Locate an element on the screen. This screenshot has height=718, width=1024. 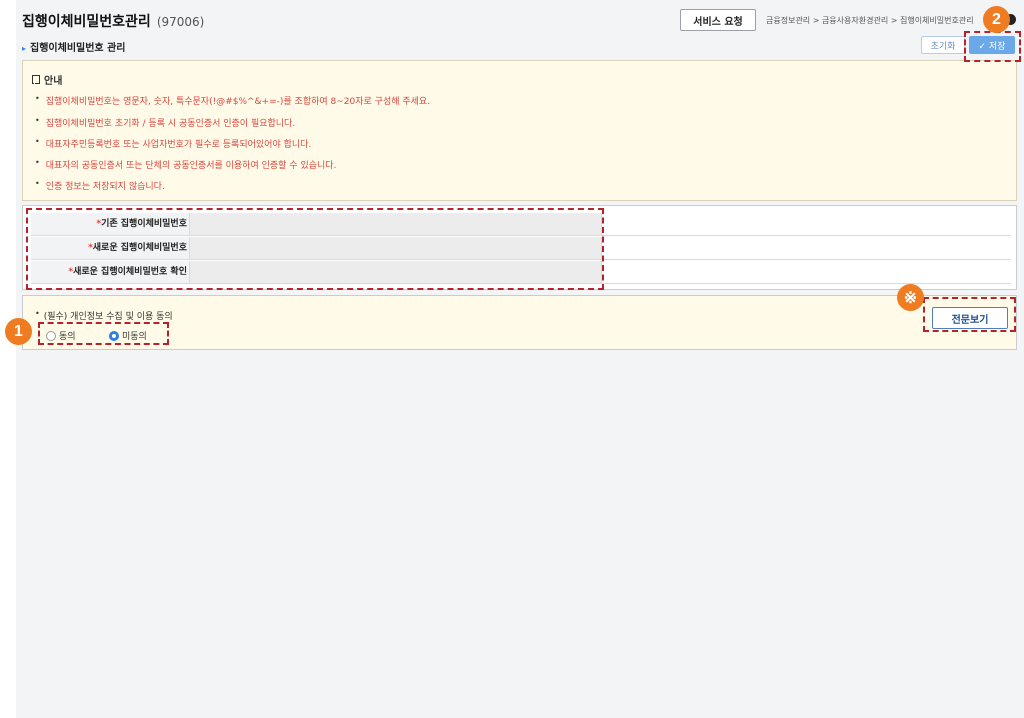
page-title-text: 집행이체비밀번호관리 is located at coordinates (86, 22).